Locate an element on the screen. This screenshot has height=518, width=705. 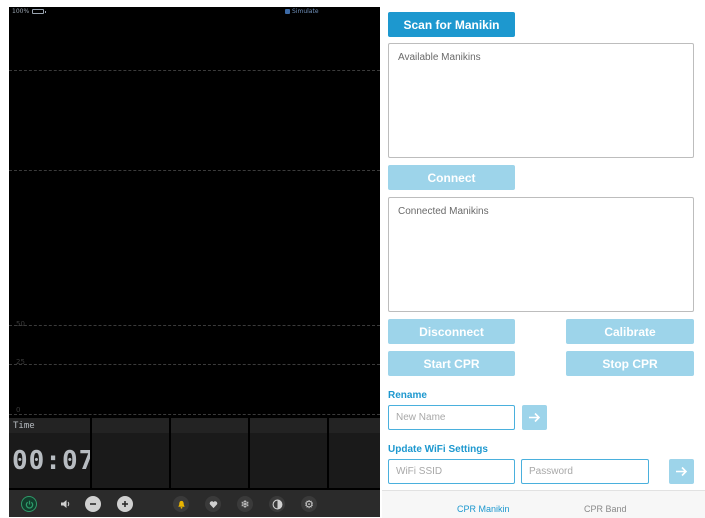
tab-cpr-manikin: CPR Manikin is located at coordinates (483, 509).